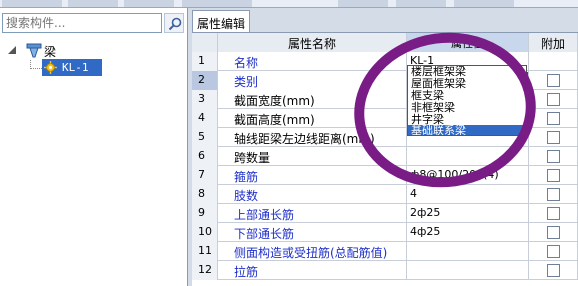 The width and height of the screenshot is (578, 286). I want to click on row-number: 4, so click(205, 118).